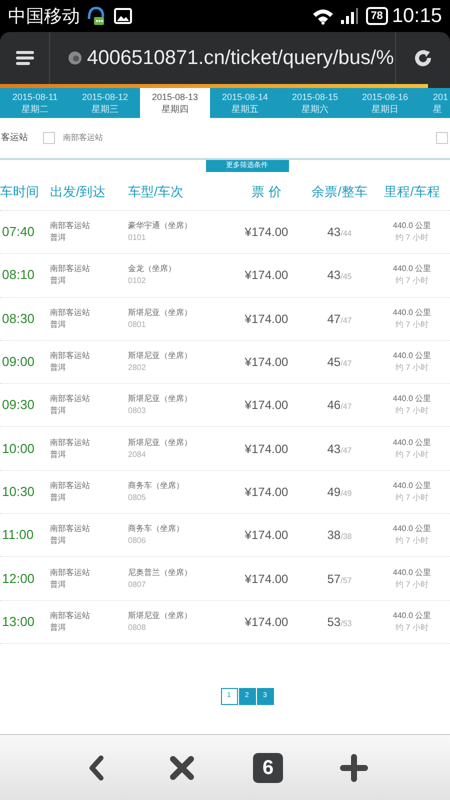 The image size is (450, 800). Describe the element at coordinates (18, 578) in the screenshot. I see `departure-time: 12:00` at that location.